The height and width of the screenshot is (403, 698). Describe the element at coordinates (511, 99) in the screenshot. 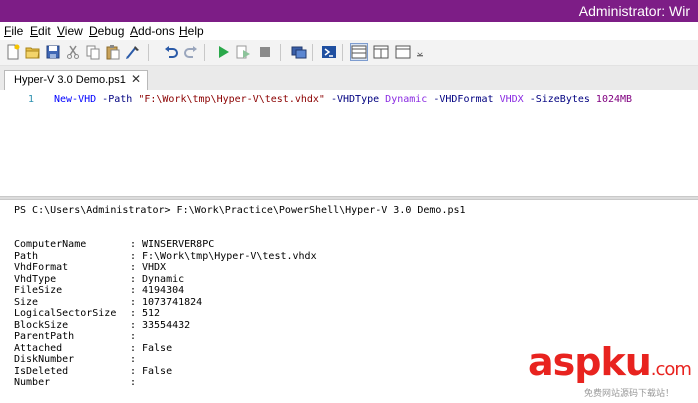

I see `code-arg: VHDX` at that location.